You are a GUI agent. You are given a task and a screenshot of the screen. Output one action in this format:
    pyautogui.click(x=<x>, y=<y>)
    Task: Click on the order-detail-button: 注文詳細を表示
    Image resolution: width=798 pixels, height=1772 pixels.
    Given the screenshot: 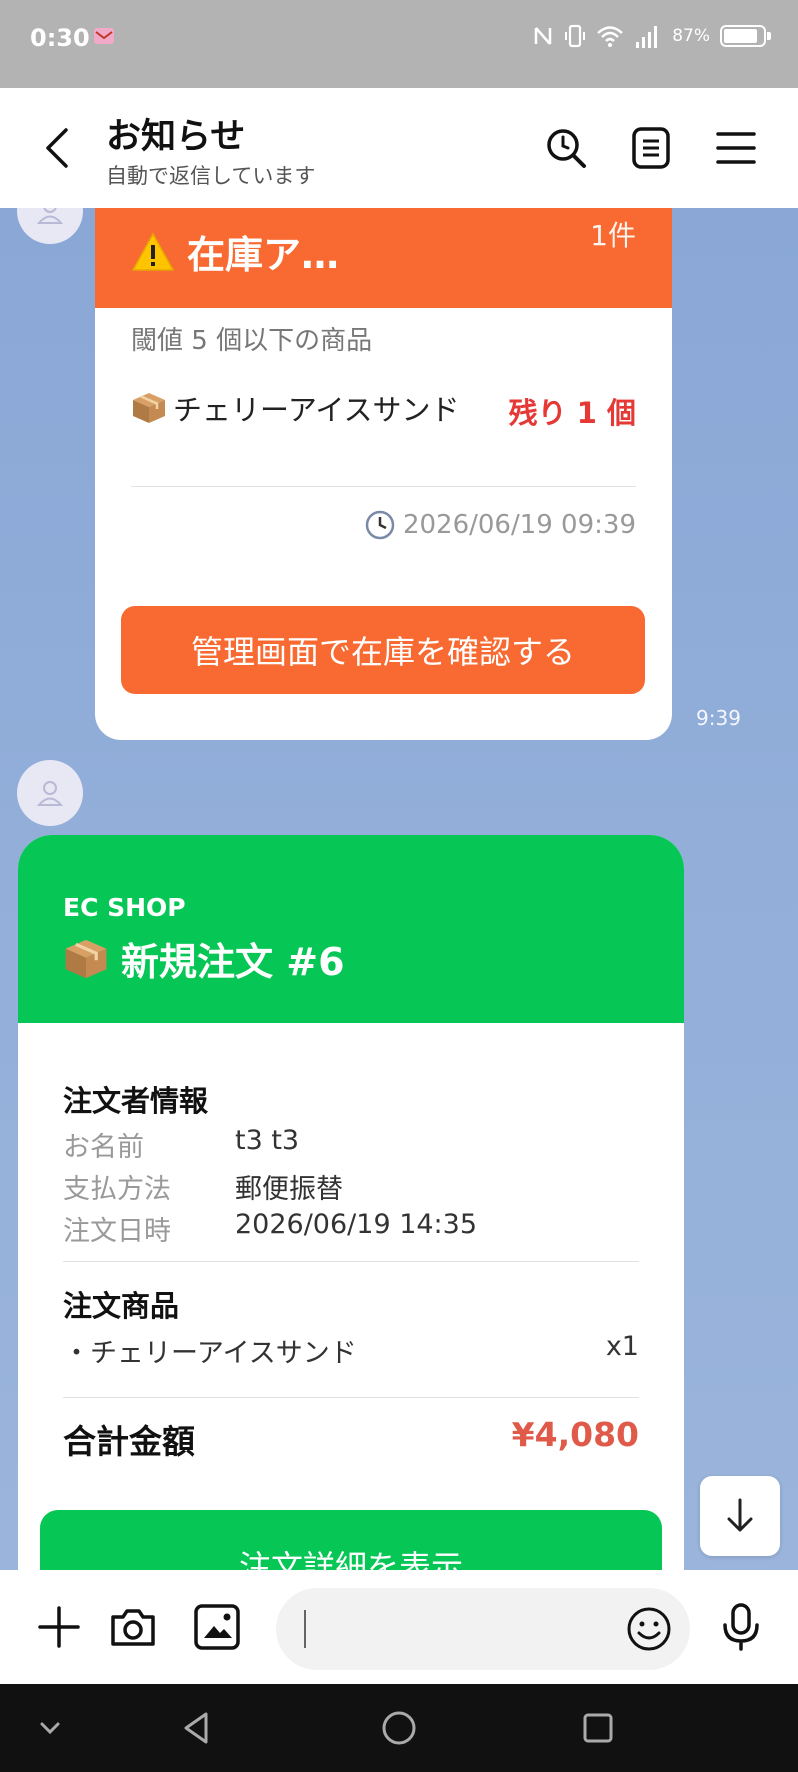 What is the action you would take?
    pyautogui.click(x=351, y=1540)
    